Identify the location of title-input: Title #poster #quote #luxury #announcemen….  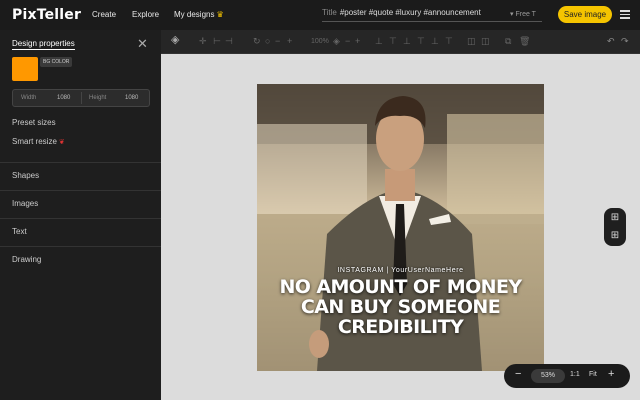
(432, 15).